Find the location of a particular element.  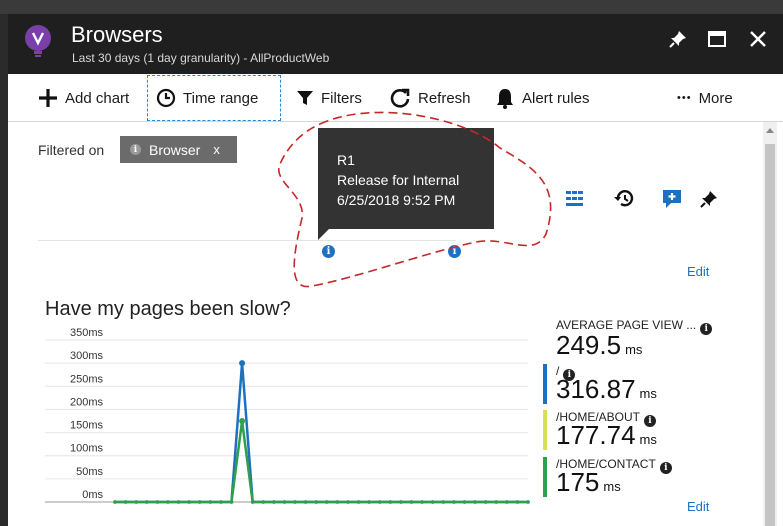

remove-filter-button: x is located at coordinates (216, 149).